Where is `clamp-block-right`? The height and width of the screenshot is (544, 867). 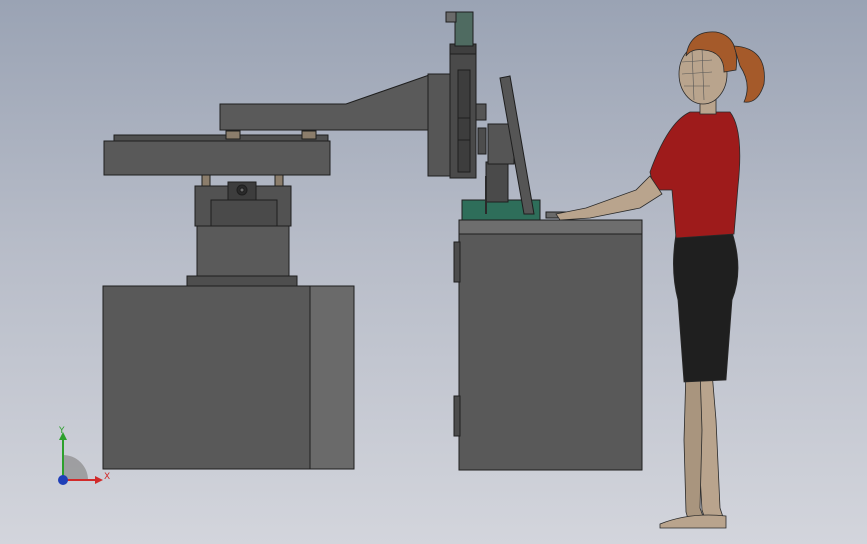 clamp-block-right is located at coordinates (309, 135).